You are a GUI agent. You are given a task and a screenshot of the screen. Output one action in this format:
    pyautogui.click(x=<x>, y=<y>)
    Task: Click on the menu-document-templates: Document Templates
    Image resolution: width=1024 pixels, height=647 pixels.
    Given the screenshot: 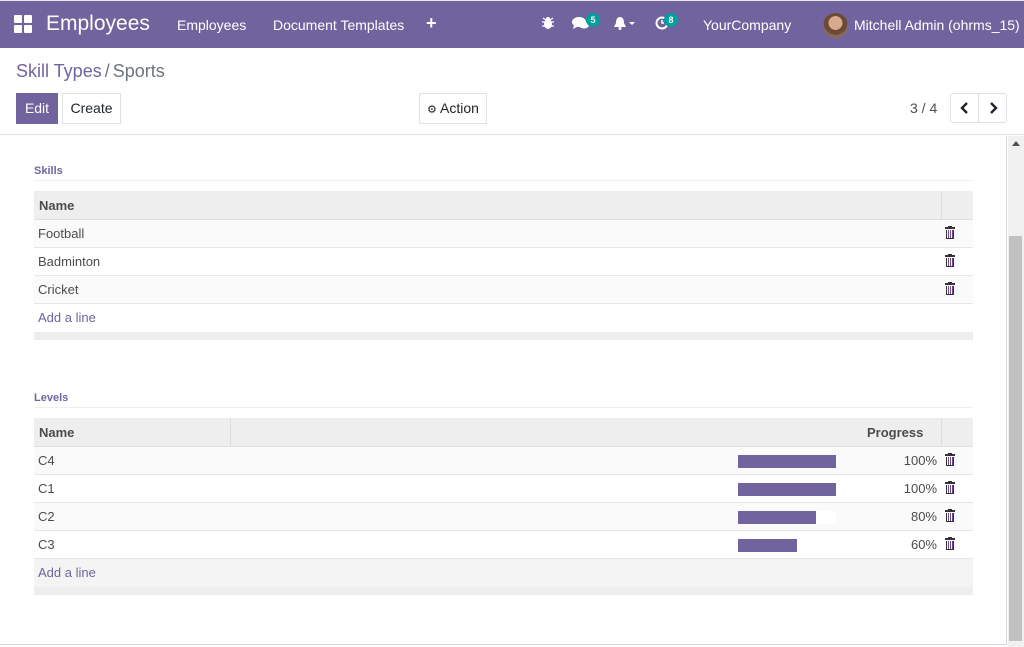 What is the action you would take?
    pyautogui.click(x=338, y=25)
    